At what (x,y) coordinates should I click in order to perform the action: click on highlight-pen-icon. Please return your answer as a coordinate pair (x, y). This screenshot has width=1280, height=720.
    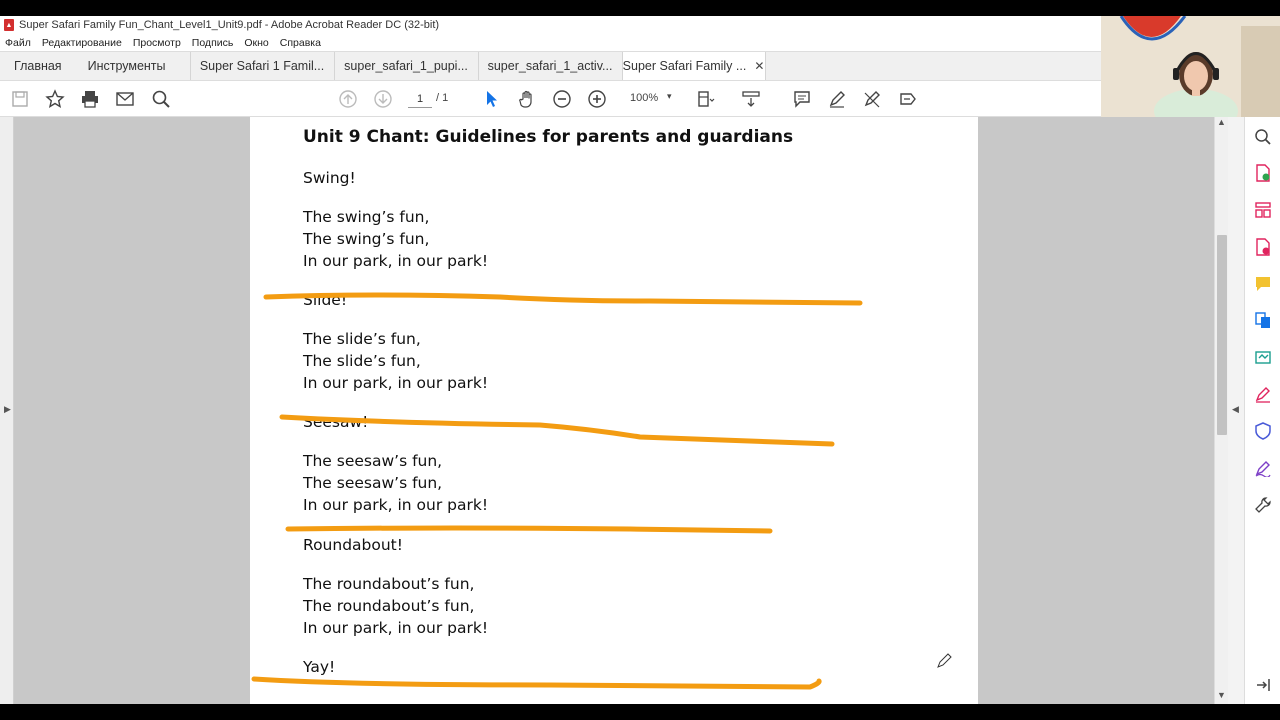
    Looking at the image, I should click on (837, 99).